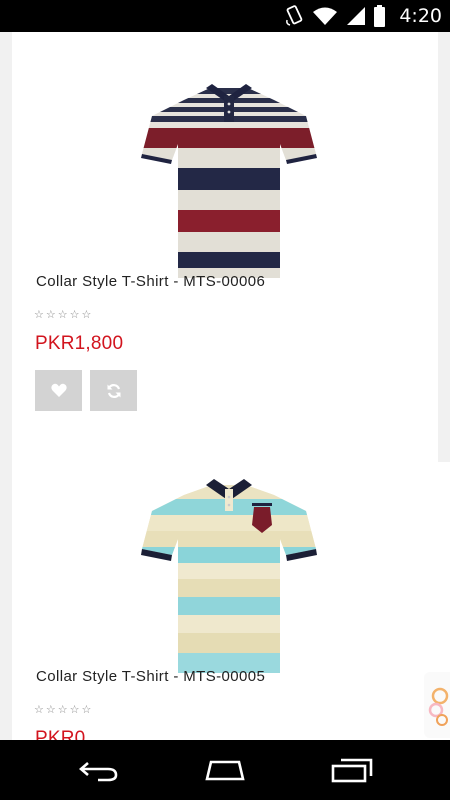 The width and height of the screenshot is (450, 800). I want to click on home-button, so click(225, 770).